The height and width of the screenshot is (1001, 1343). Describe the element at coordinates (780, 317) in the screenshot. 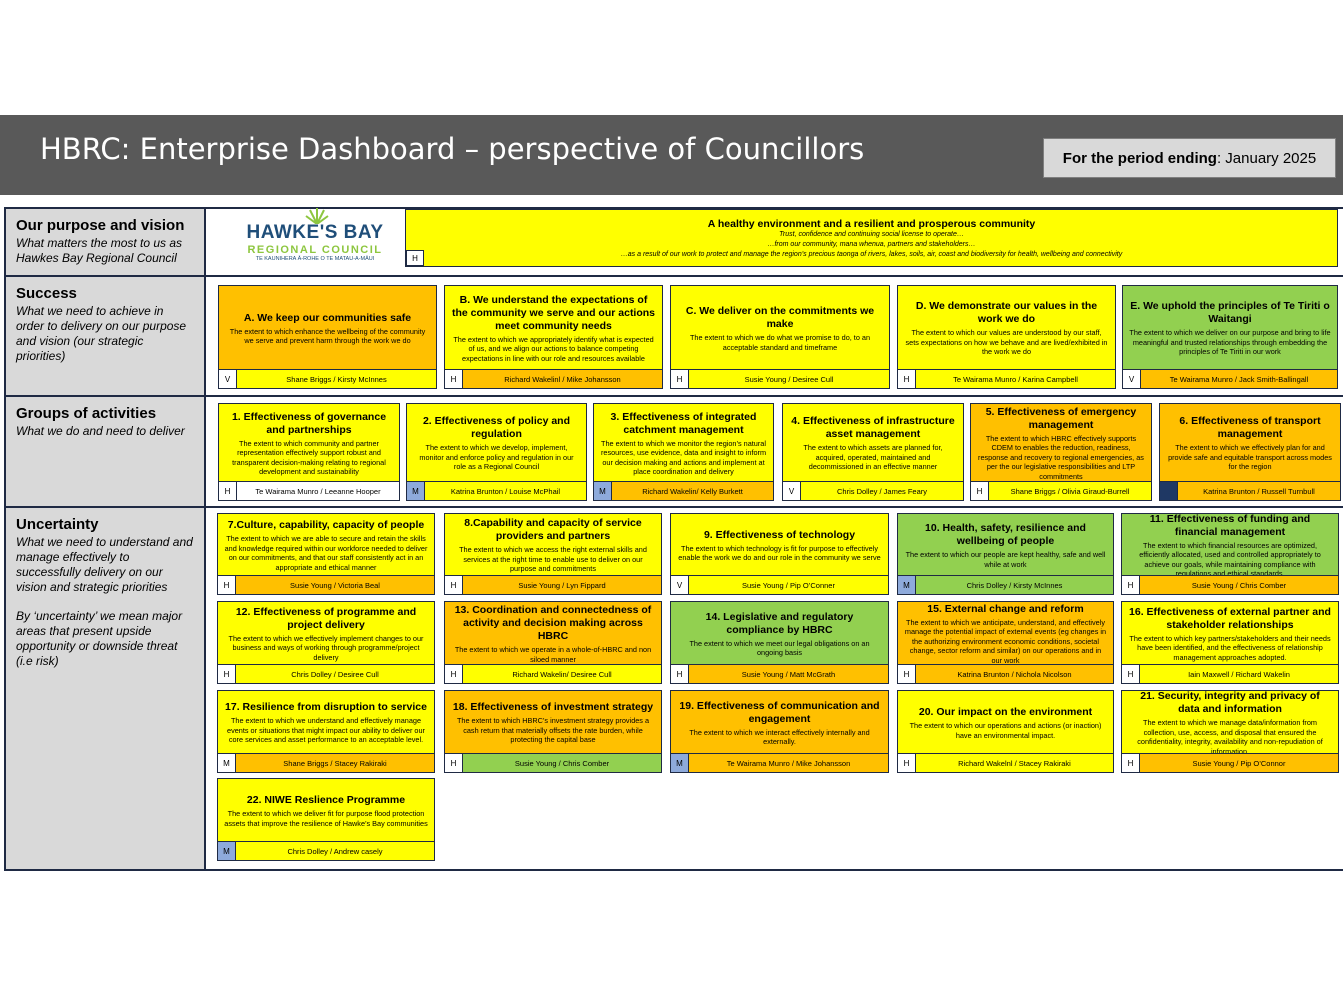

I see `card-title: C. We deliver on the commitments we make` at that location.